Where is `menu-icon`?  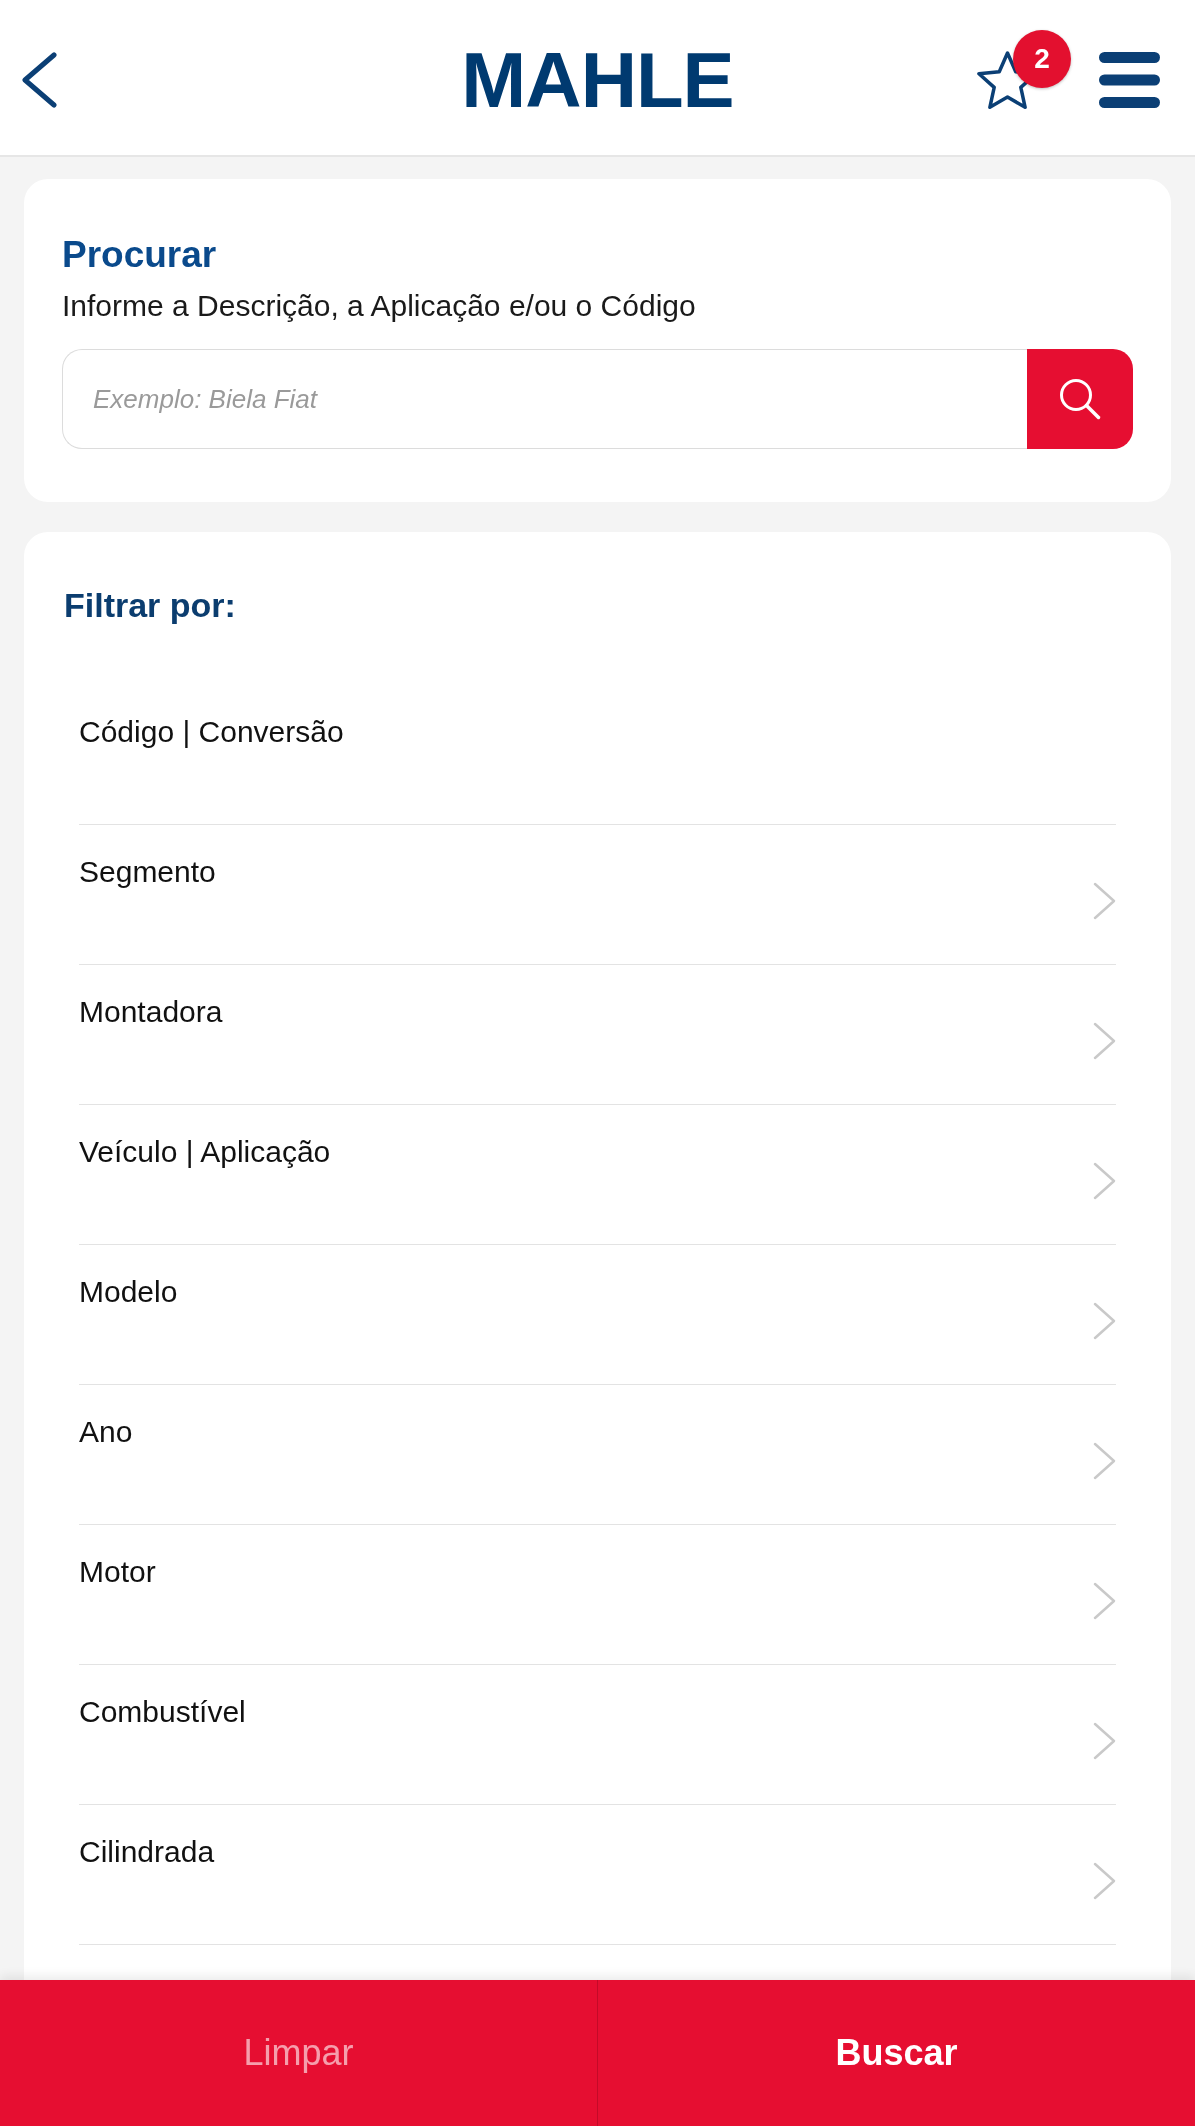
menu-icon is located at coordinates (1129, 79).